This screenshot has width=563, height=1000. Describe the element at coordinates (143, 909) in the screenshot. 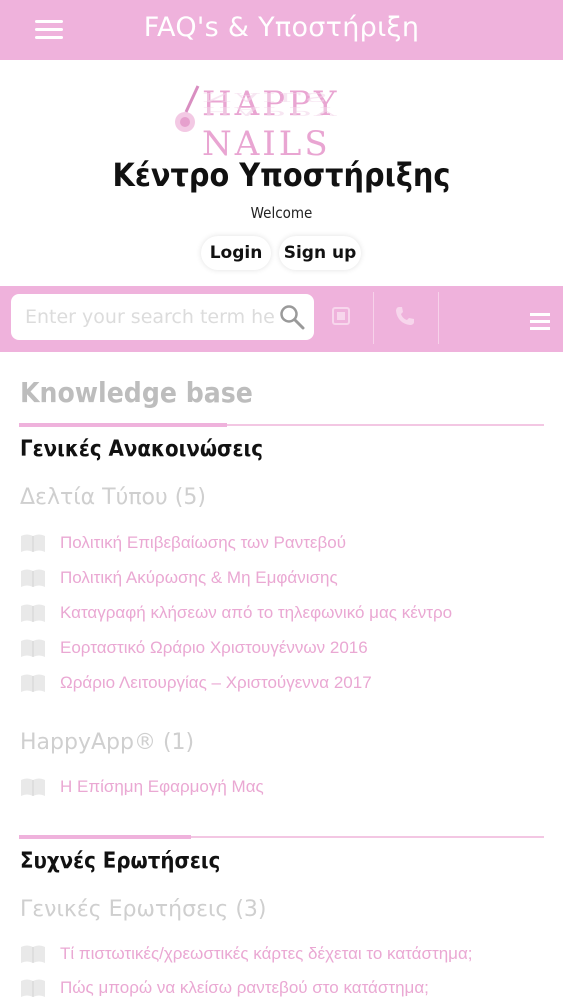

I see `category-title: Γενικές Ερωτήσεις (3)` at that location.